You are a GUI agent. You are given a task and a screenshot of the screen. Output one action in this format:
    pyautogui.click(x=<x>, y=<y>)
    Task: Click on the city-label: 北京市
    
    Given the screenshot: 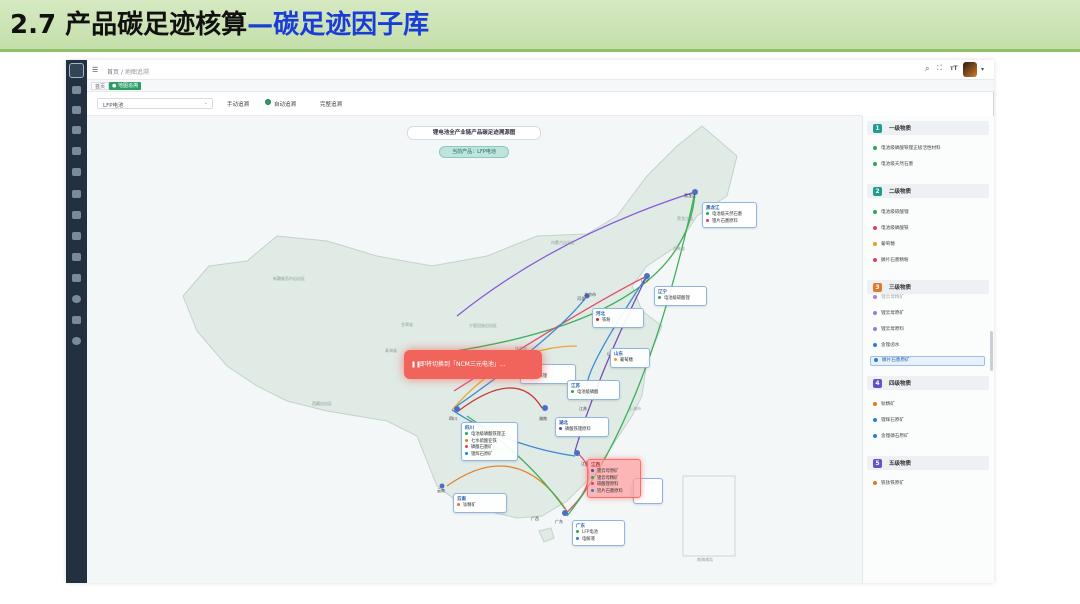 What is the action you would take?
    pyautogui.click(x=590, y=294)
    